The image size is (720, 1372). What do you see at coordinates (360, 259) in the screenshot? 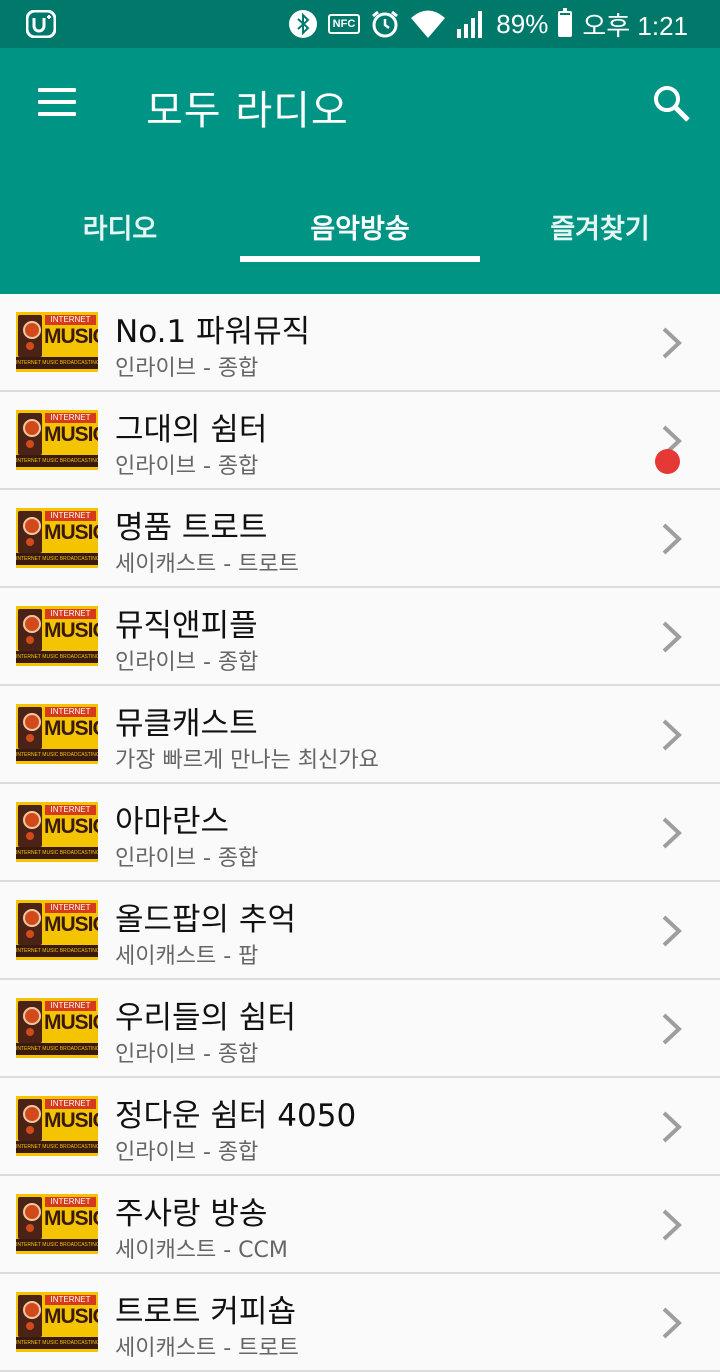
I see `tab-indicator` at bounding box center [360, 259].